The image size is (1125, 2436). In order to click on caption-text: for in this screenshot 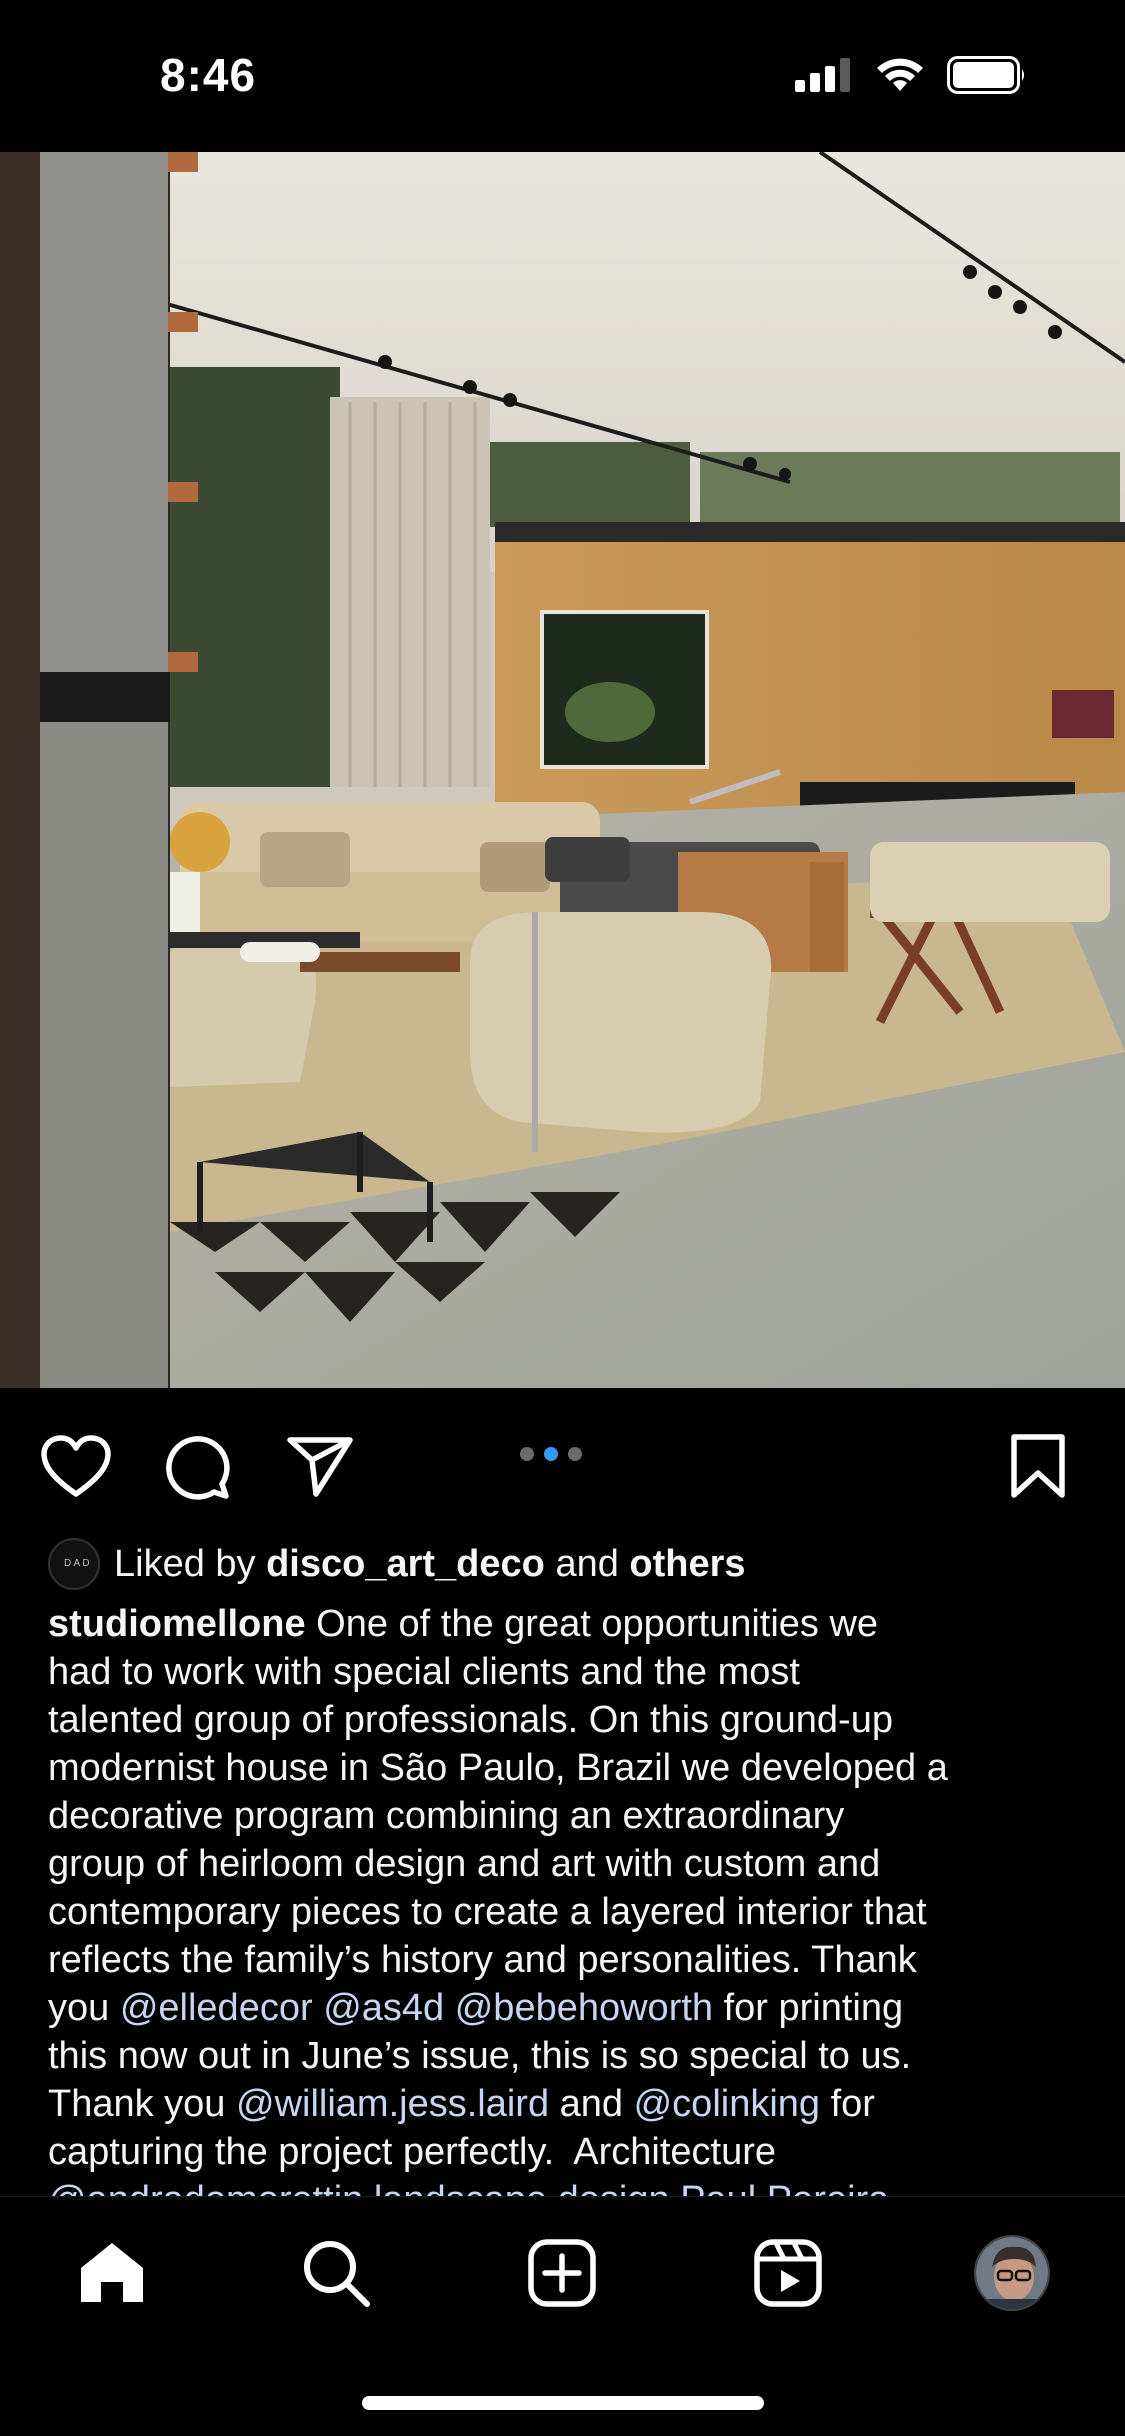, I will do `click(847, 2104)`.